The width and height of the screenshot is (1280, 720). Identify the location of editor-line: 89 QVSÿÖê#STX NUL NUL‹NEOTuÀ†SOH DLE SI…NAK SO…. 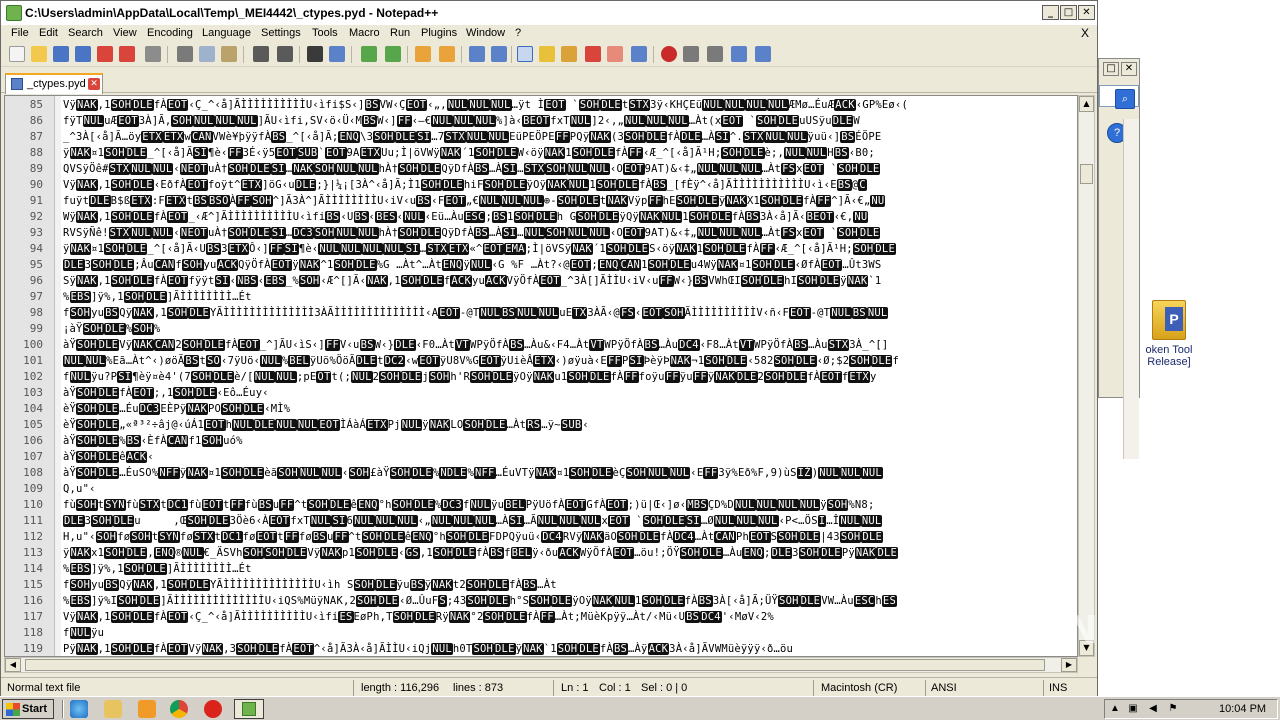
(540, 169).